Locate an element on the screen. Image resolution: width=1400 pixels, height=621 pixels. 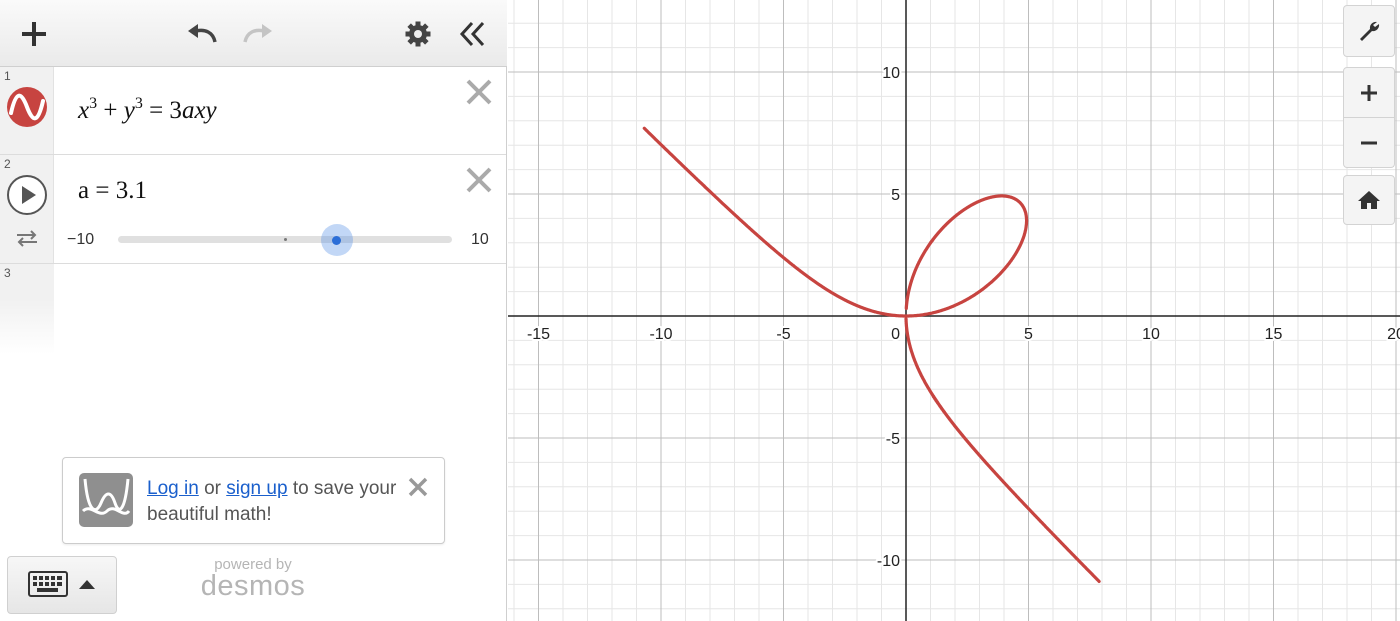
y-tick-label: 5 is located at coordinates (895, 195).